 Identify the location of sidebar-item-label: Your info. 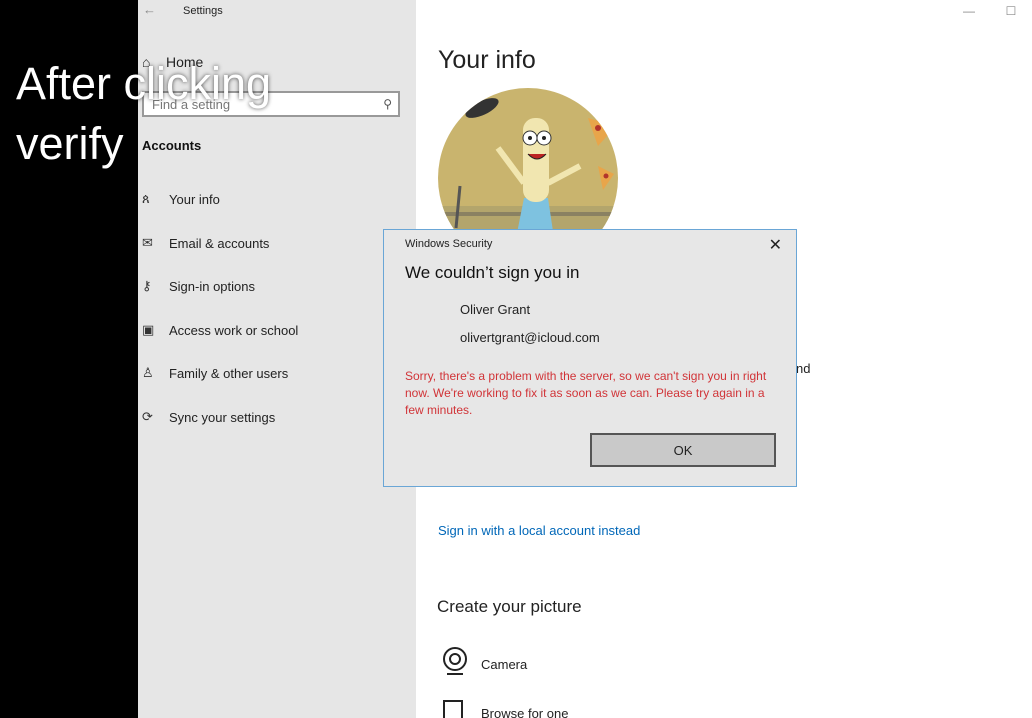
(194, 199).